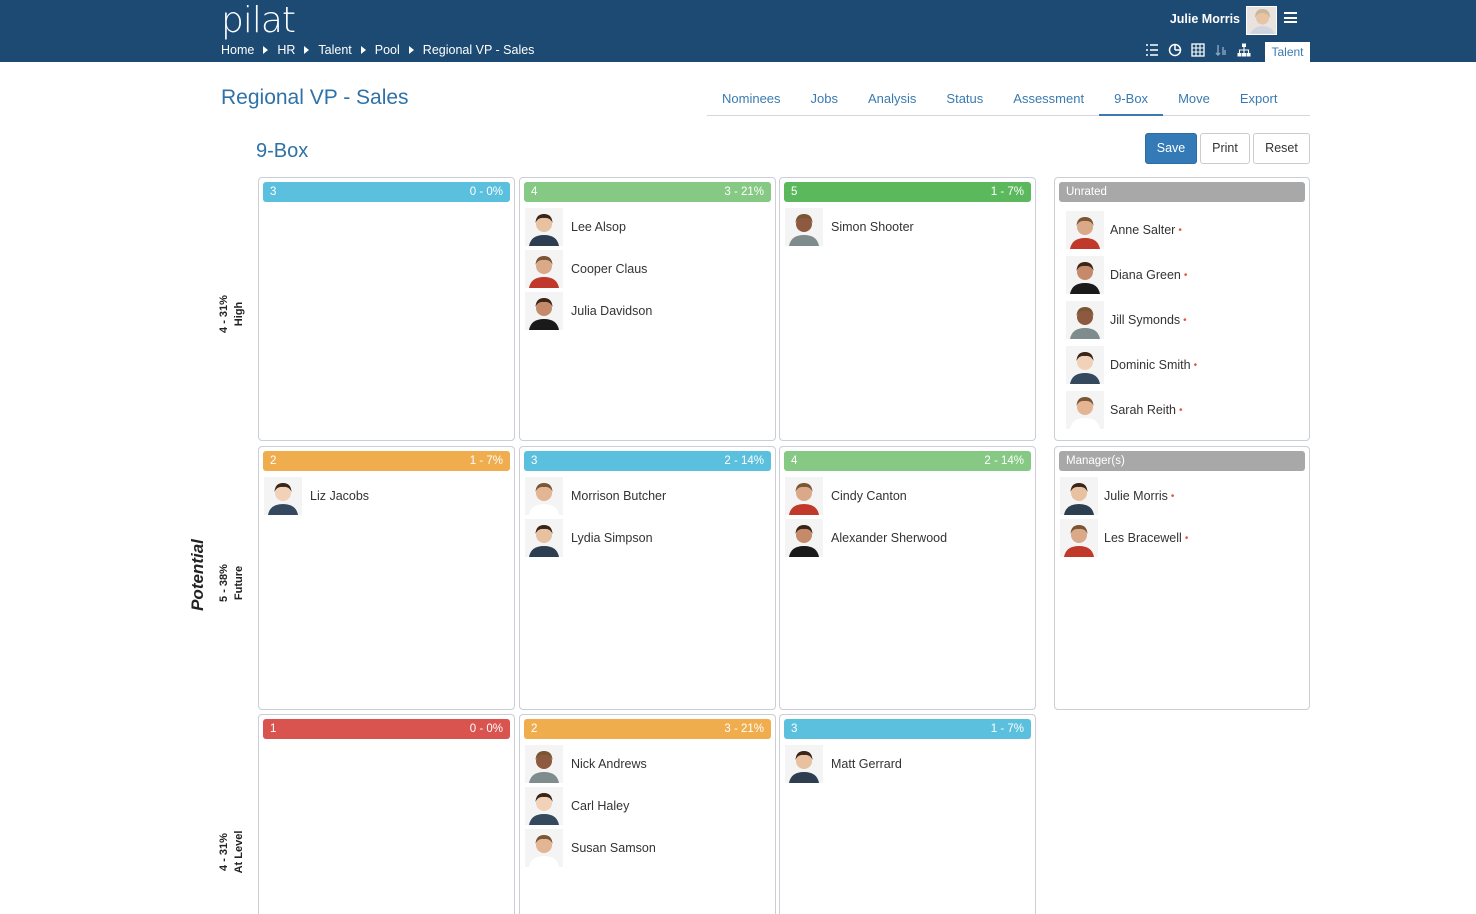  What do you see at coordinates (869, 496) in the screenshot?
I see `person-name: Cindy Canton` at bounding box center [869, 496].